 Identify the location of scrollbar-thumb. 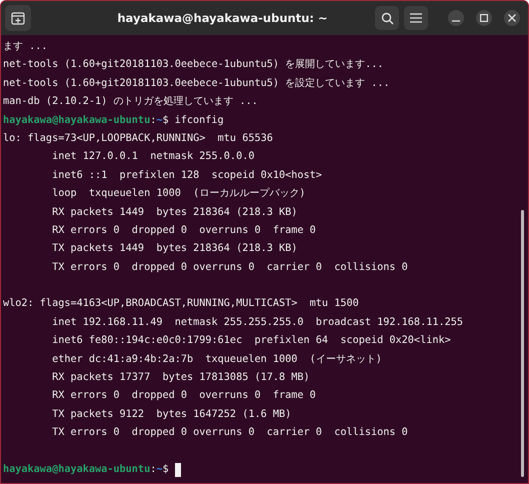
(522, 343).